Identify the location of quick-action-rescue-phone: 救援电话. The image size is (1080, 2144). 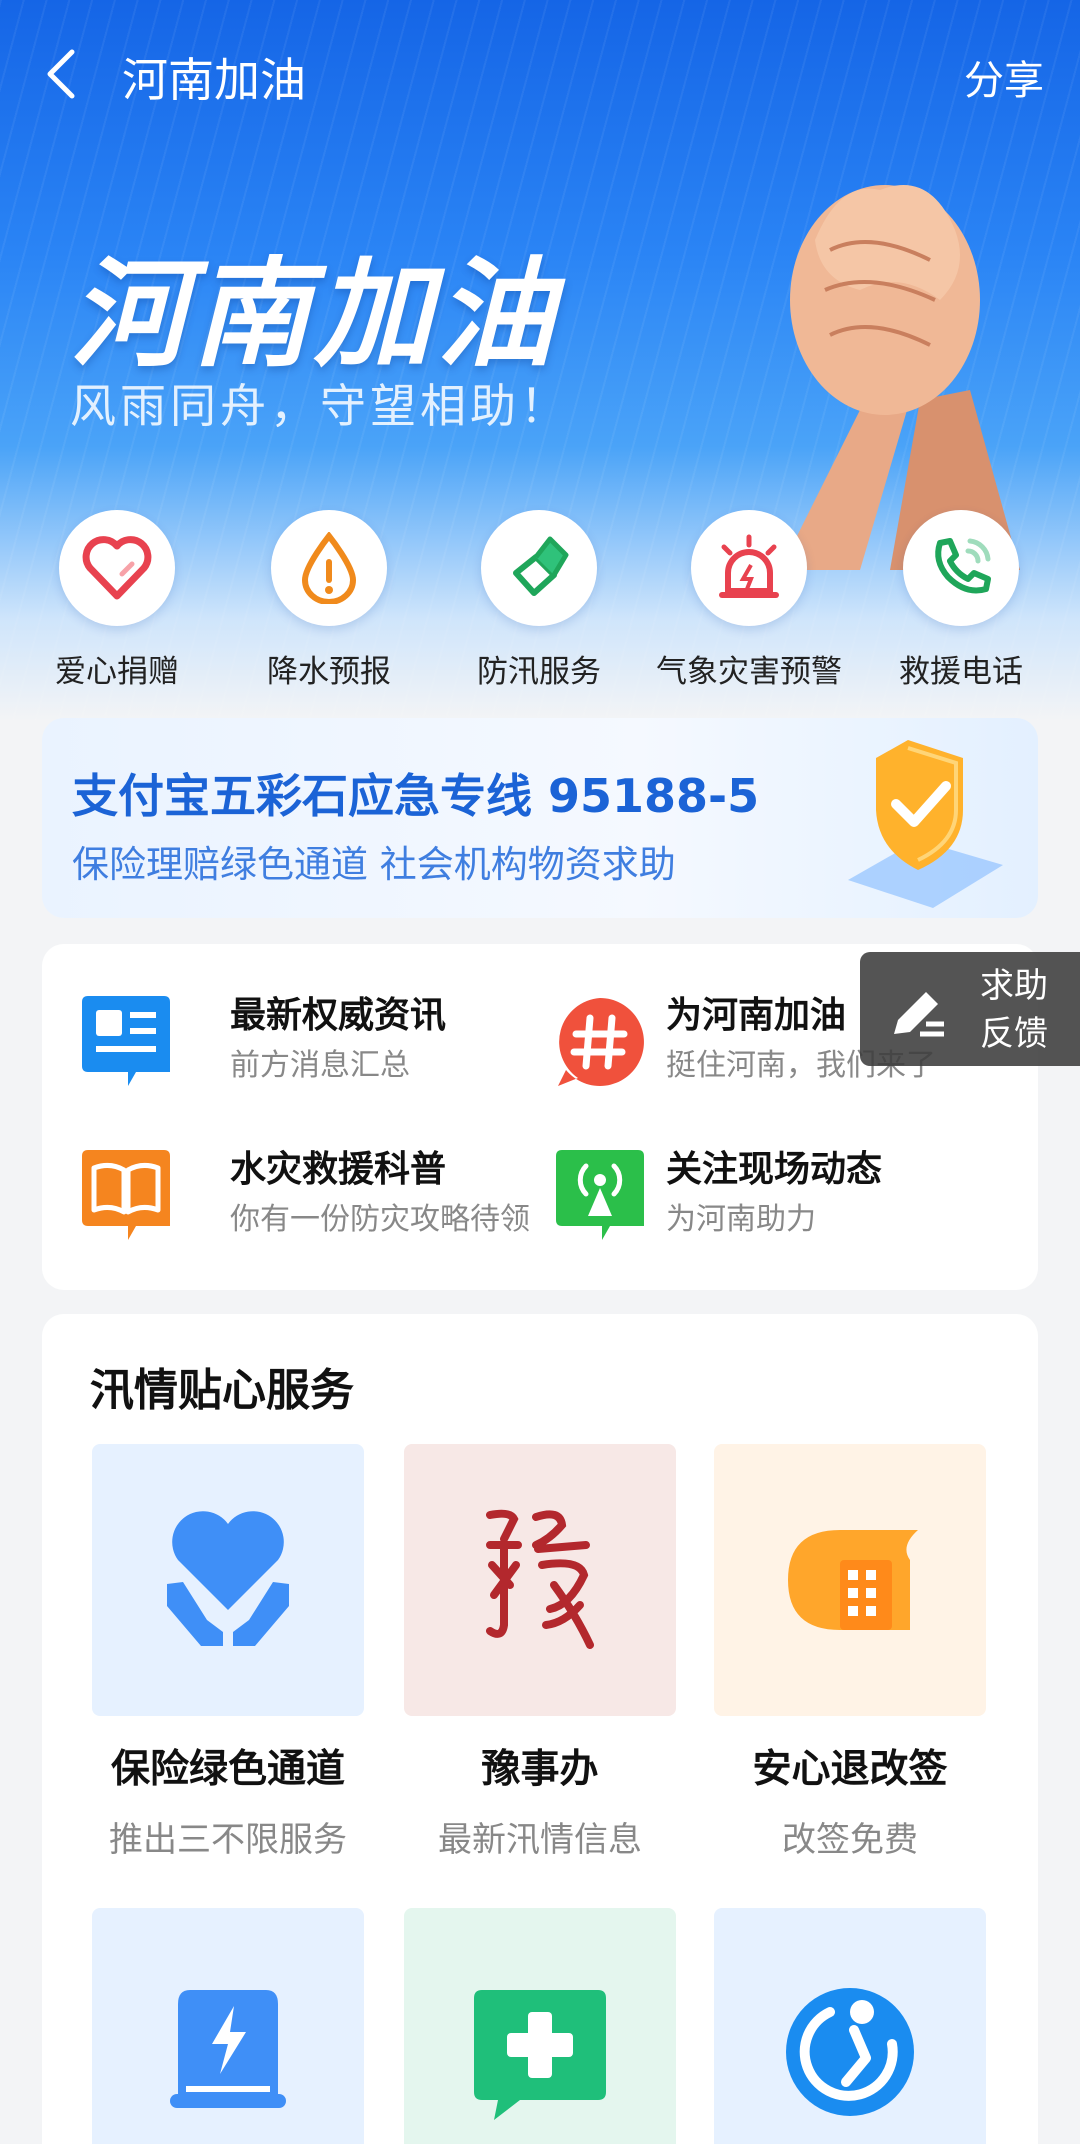
(961, 600).